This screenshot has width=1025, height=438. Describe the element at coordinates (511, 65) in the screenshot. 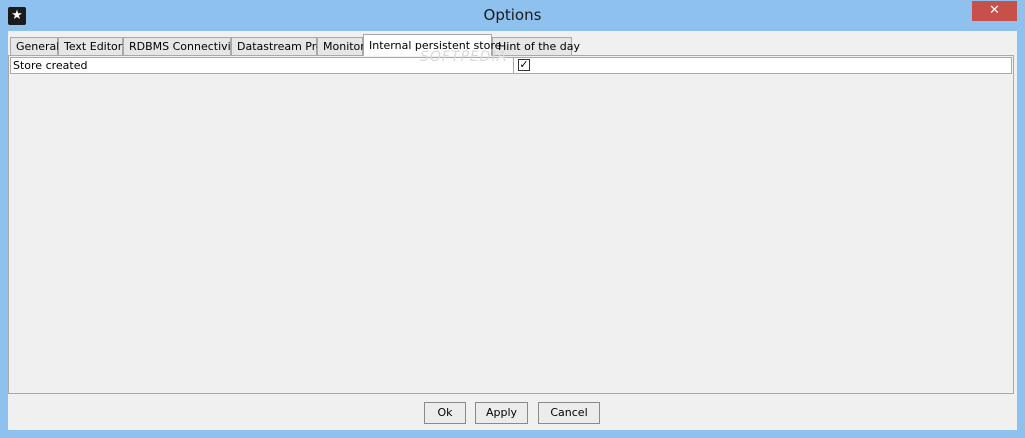

I see `property-row: Store created ✓` at that location.